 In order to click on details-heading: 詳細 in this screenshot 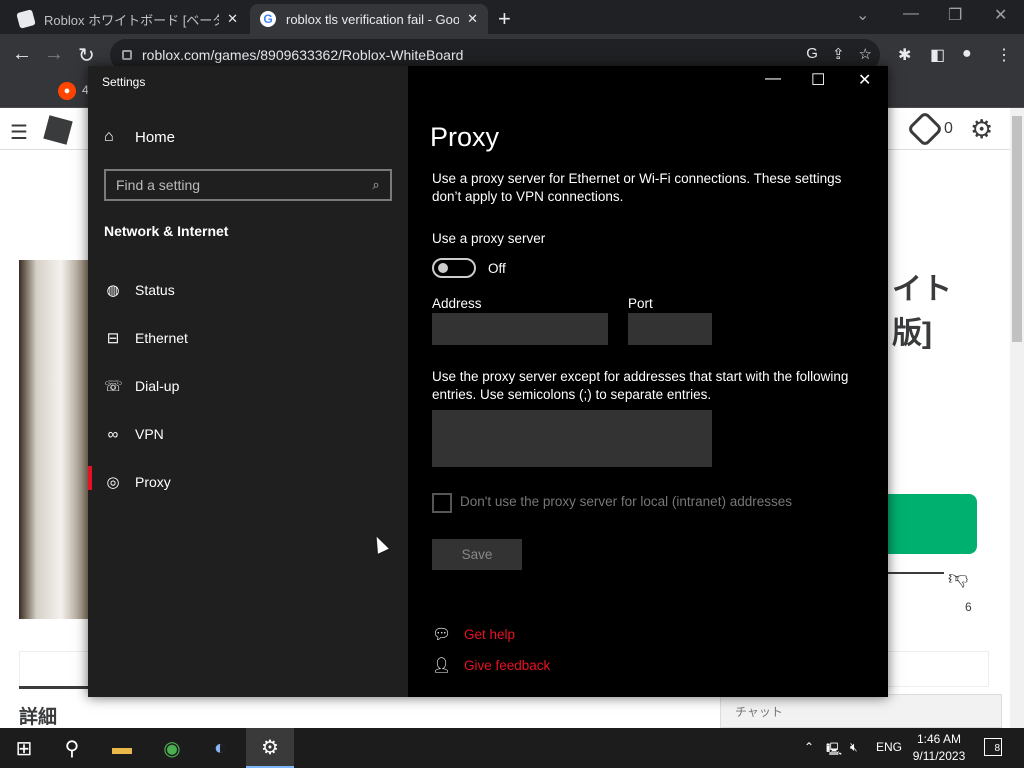, I will do `click(38, 715)`.